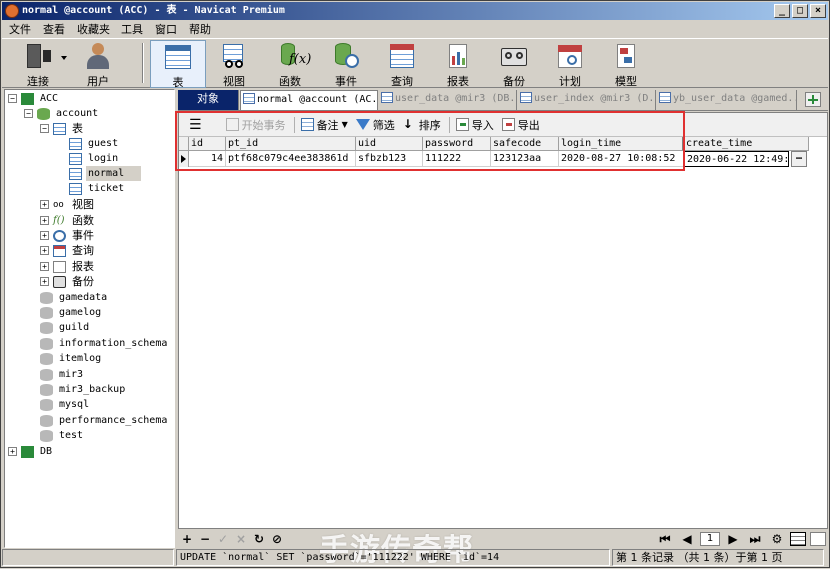  I want to click on discard-changes-icon: ×, so click(241, 539).